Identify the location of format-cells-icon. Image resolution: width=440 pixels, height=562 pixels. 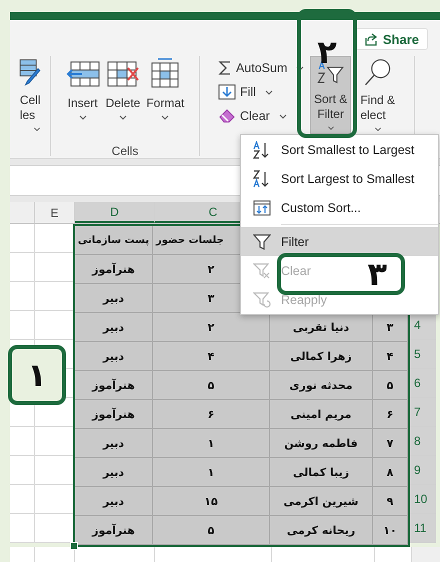
(165, 74).